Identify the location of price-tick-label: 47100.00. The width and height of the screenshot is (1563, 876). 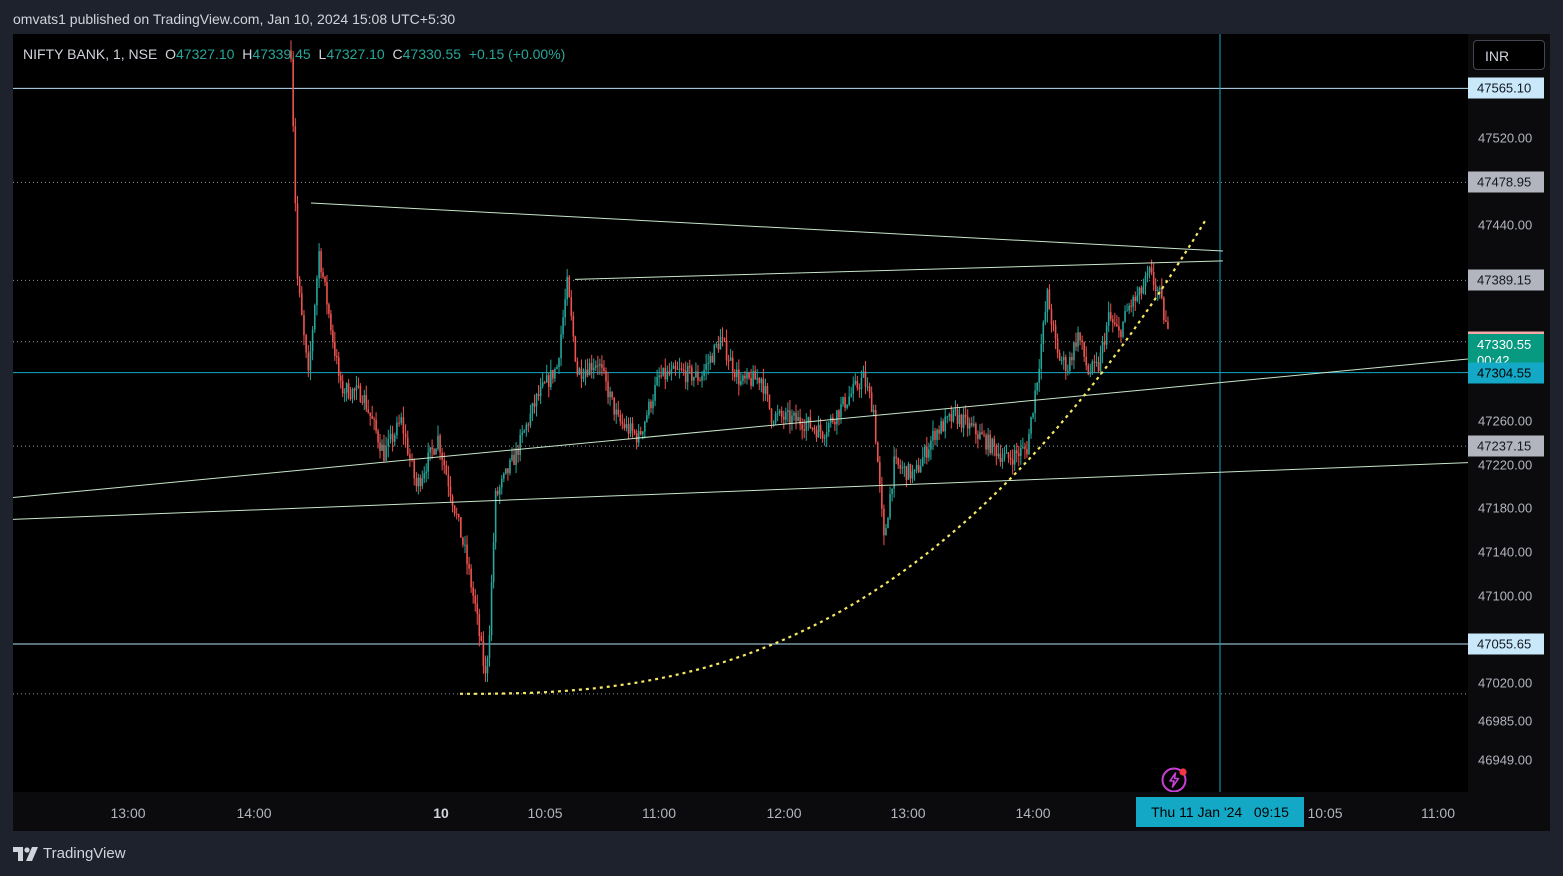
(1505, 596).